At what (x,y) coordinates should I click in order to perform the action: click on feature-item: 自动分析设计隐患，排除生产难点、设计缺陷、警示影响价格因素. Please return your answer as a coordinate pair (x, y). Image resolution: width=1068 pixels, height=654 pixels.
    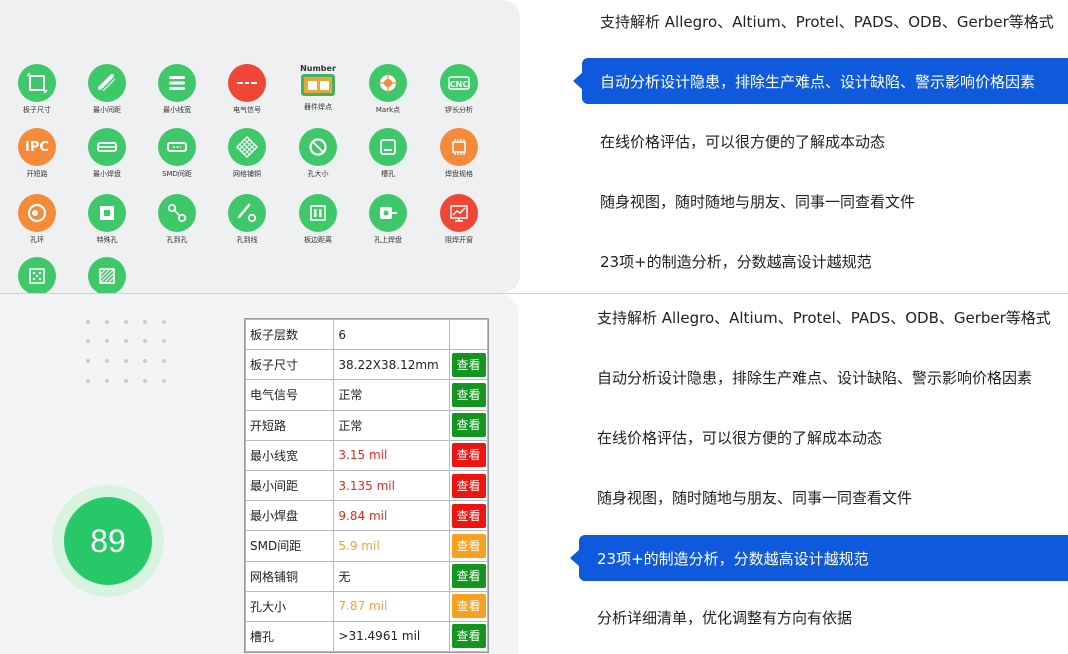
    Looking at the image, I should click on (815, 378).